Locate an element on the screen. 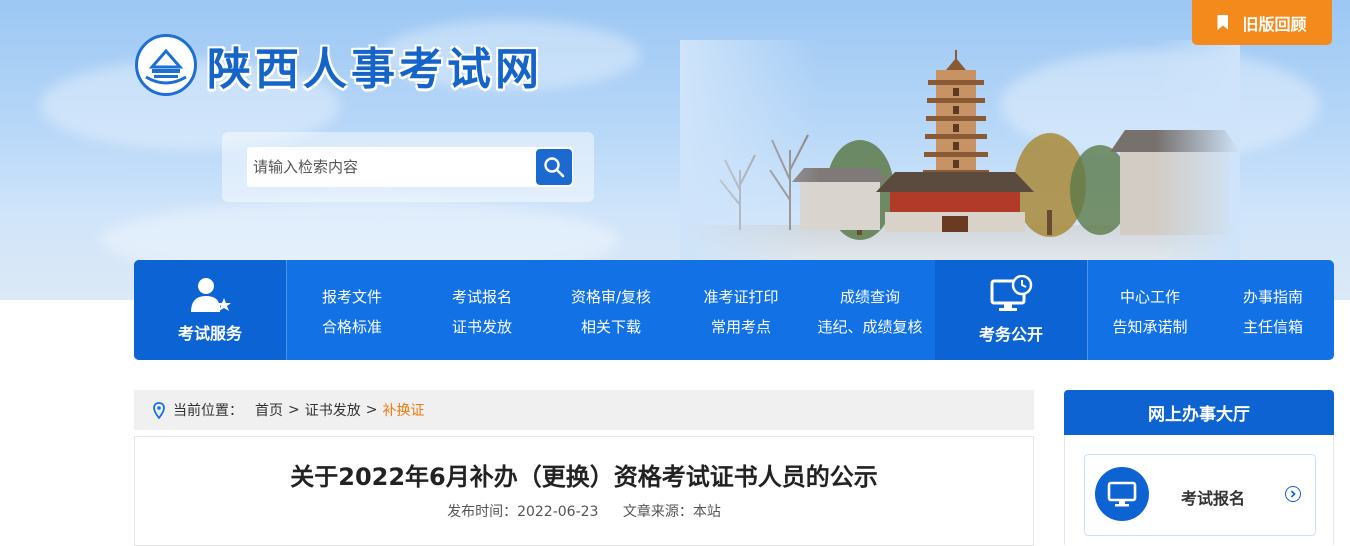 Image resolution: width=1350 pixels, height=546 pixels. logo-emblem-icon is located at coordinates (166, 65).